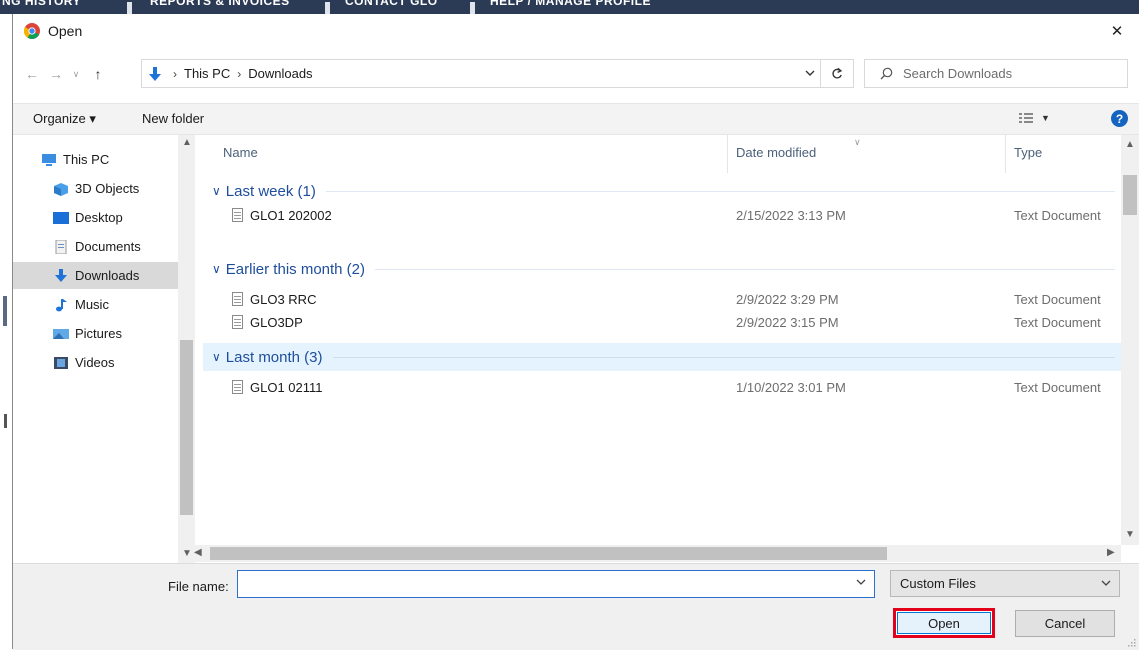 This screenshot has height=650, width=1139. Describe the element at coordinates (1026, 118) in the screenshot. I see `details-view-icon` at that location.